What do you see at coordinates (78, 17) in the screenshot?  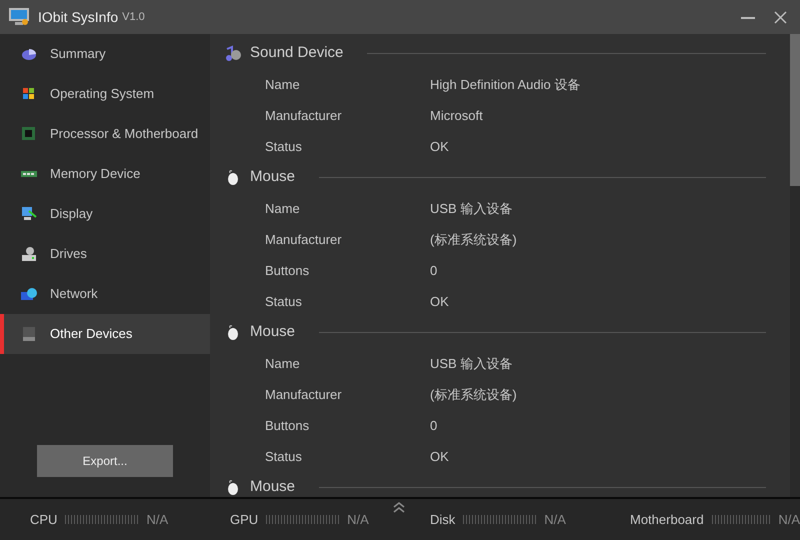 I see `app-title: IObit SysInfo` at bounding box center [78, 17].